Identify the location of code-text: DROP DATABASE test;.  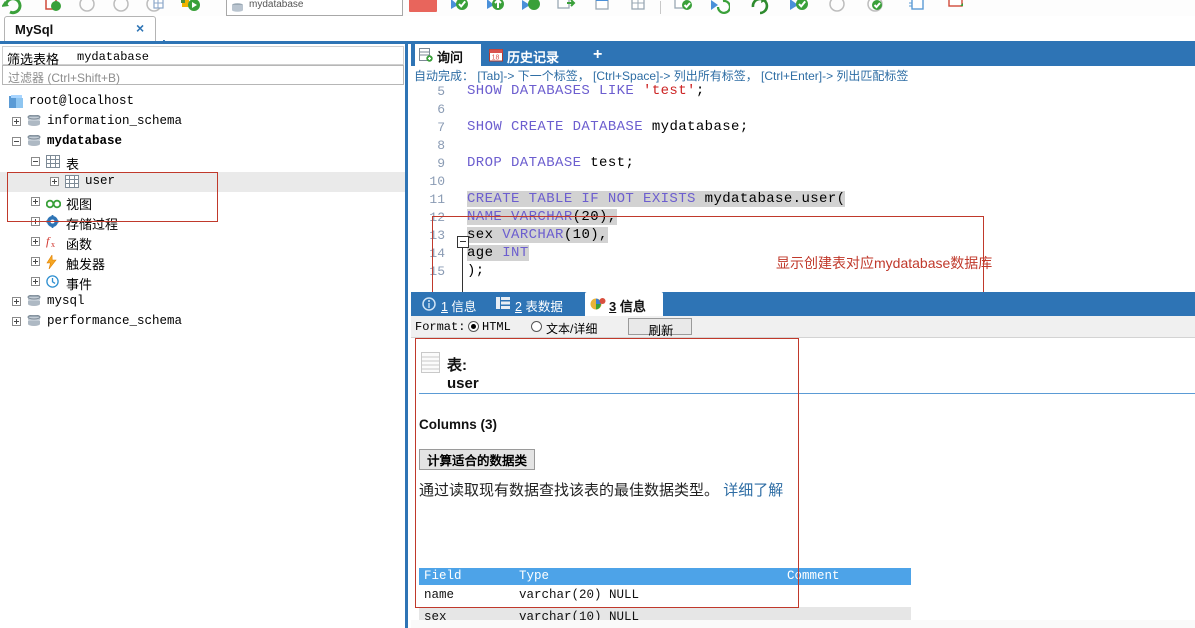
(551, 163).